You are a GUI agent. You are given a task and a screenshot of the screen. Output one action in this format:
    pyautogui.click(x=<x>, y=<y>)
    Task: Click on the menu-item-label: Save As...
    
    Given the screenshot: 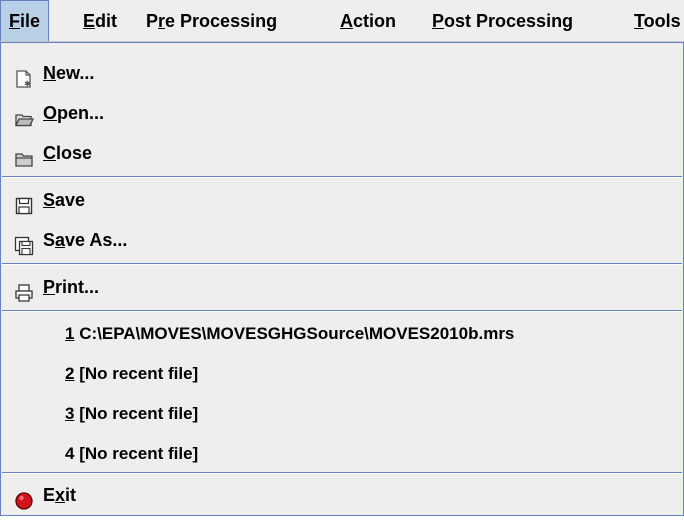 What is the action you would take?
    pyautogui.click(x=85, y=240)
    